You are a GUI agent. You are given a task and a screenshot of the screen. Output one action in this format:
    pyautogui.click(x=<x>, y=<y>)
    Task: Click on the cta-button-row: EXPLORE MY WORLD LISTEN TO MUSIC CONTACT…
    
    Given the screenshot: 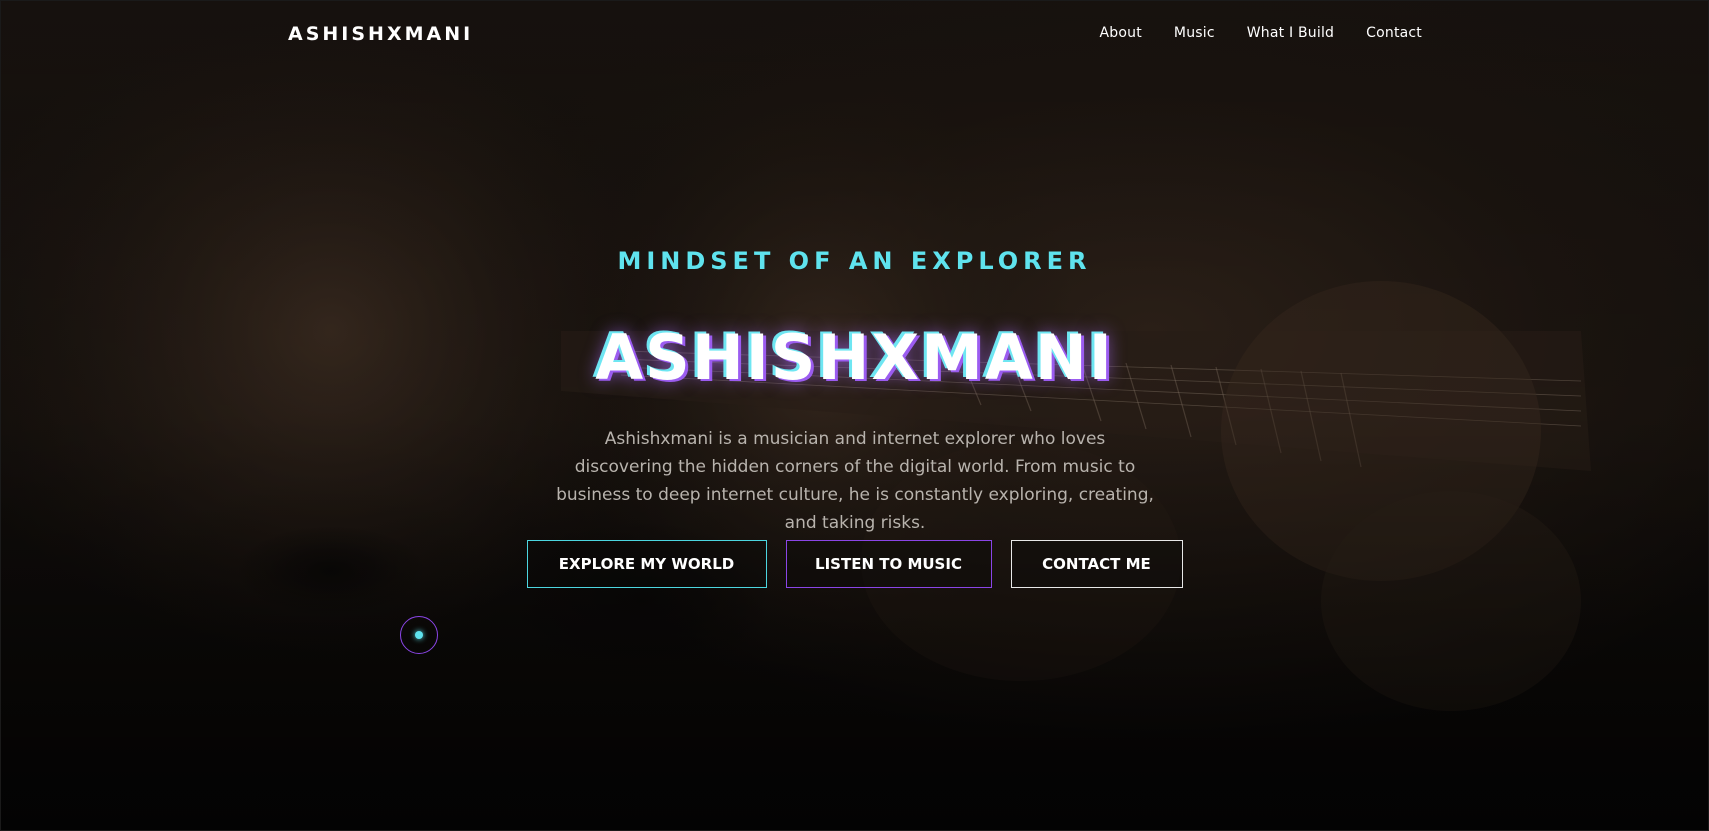 What is the action you would take?
    pyautogui.click(x=854, y=564)
    